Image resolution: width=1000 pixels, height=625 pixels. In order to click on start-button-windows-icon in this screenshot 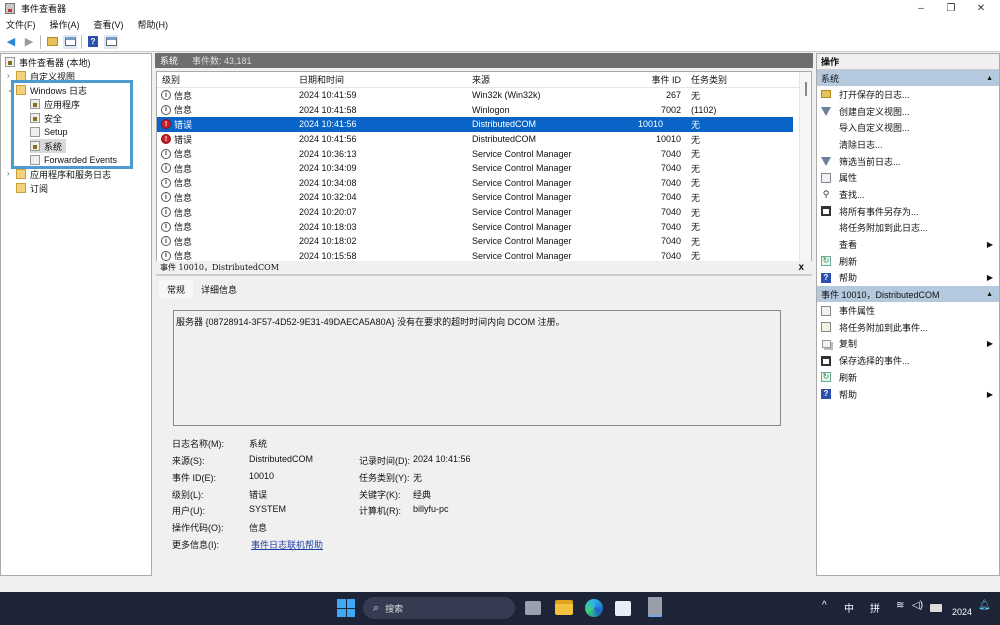, I will do `click(346, 608)`.